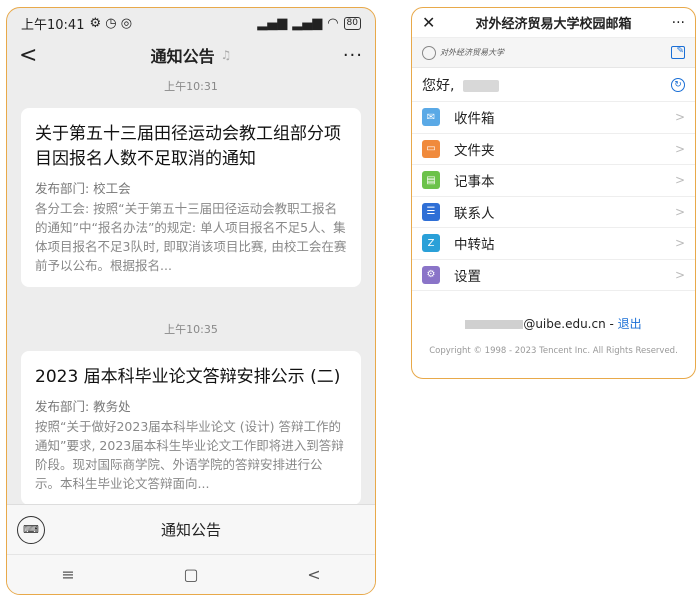 Image resolution: width=698 pixels, height=598 pixels. I want to click on account-row: @uibe.edu.cn - 退出, so click(553, 323).